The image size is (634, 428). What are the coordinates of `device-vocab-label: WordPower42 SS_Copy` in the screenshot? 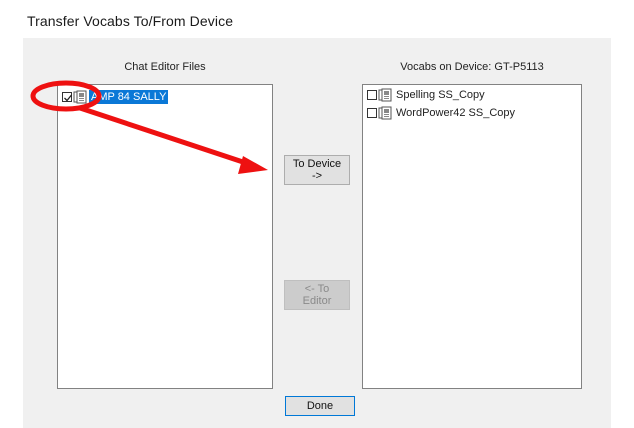 It's located at (456, 113).